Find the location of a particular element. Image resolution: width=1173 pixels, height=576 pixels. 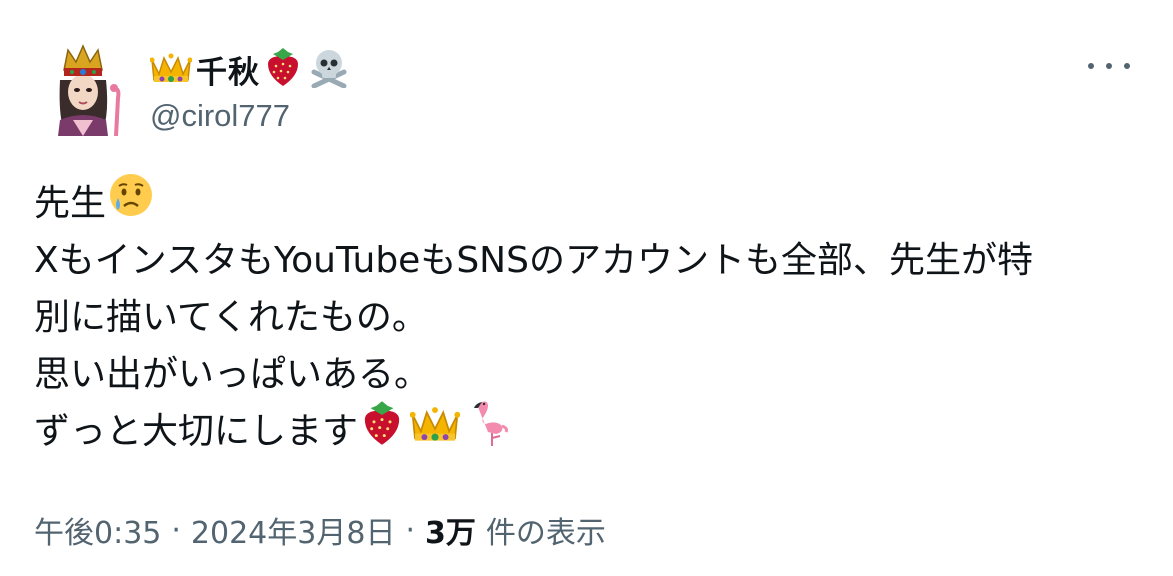

tweet-line-1-text: 先生 is located at coordinates (70, 203).